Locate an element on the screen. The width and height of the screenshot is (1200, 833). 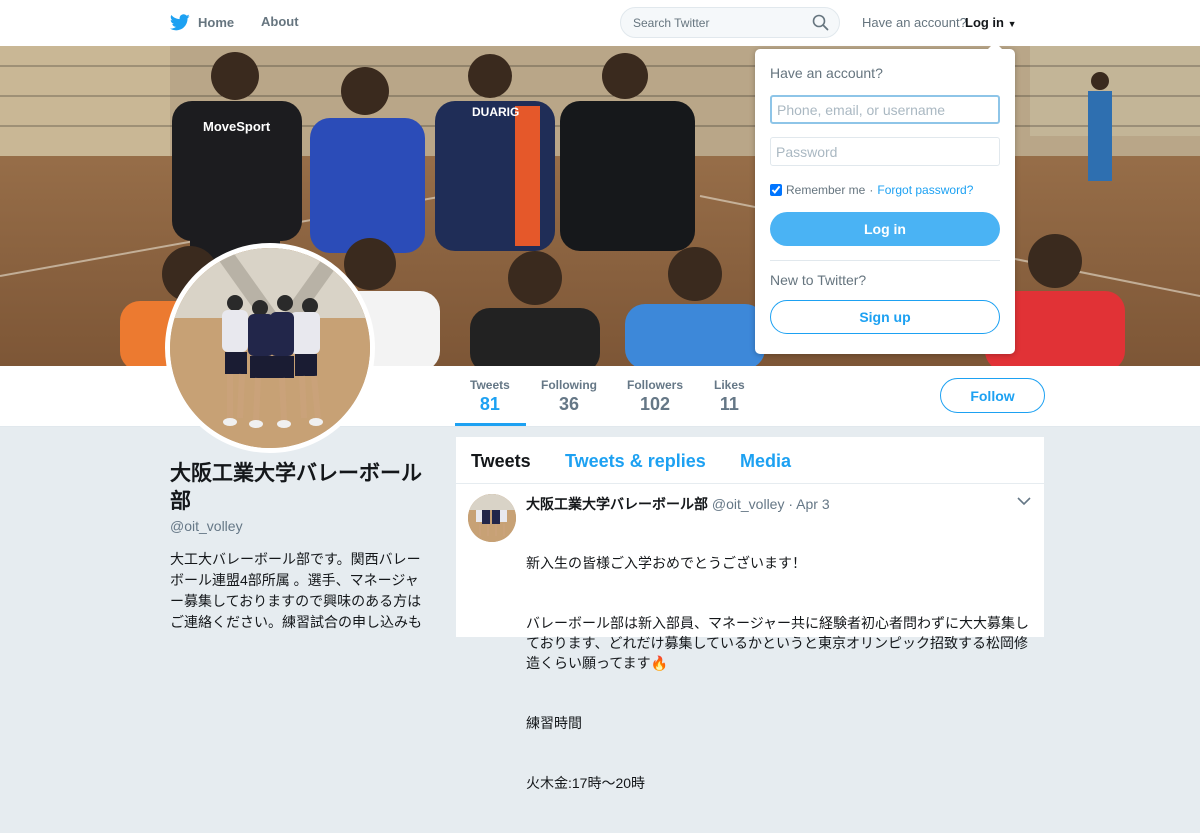
dropdown-caret is located at coordinates (995, 46).